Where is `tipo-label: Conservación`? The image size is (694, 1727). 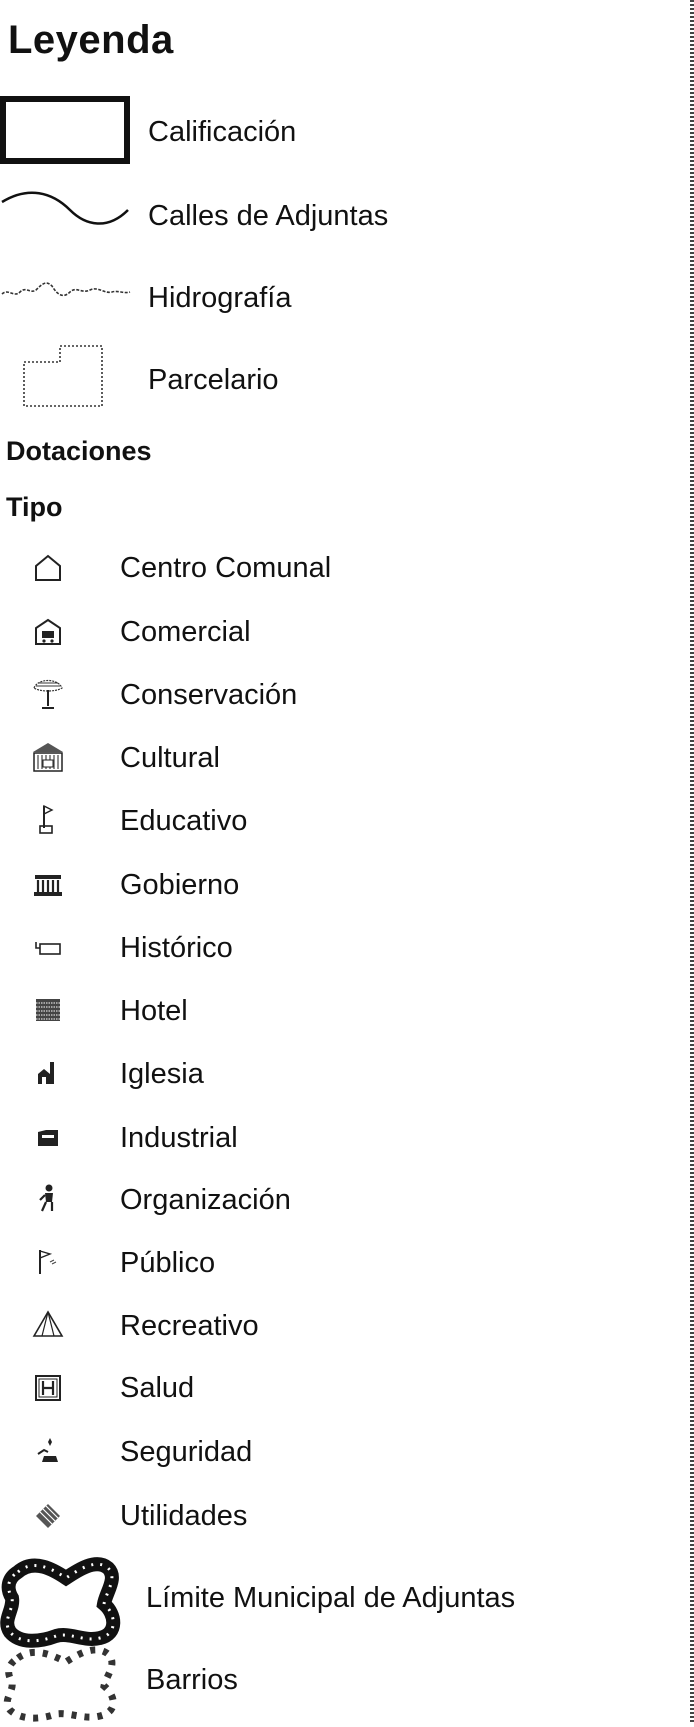 tipo-label: Conservación is located at coordinates (209, 695).